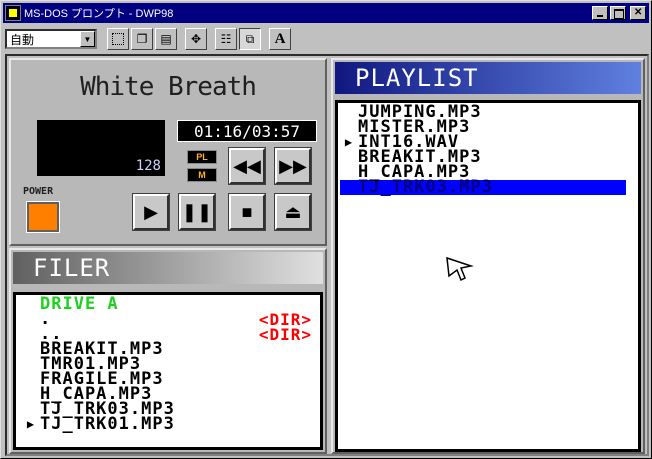 This screenshot has width=652, height=459. Describe the element at coordinates (148, 166) in the screenshot. I see `bitrate-readout: 128` at that location.